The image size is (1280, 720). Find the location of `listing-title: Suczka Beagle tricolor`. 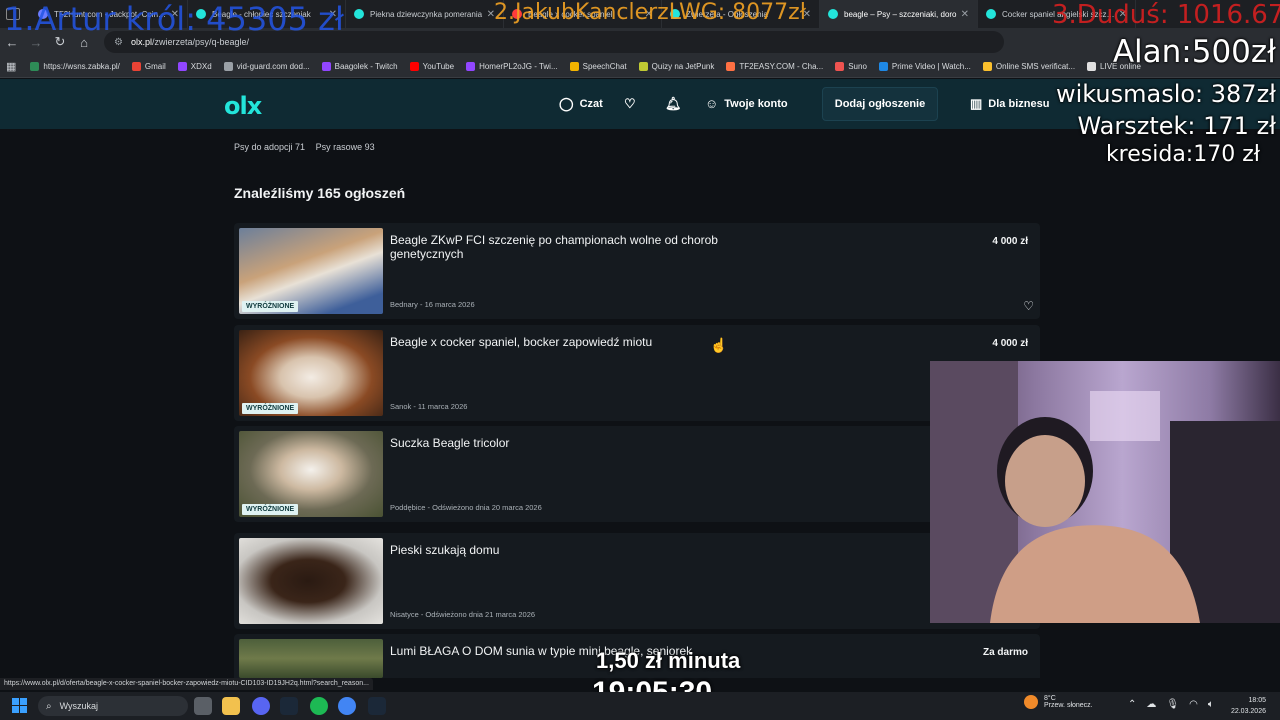

listing-title: Suczka Beagle tricolor is located at coordinates (585, 443).